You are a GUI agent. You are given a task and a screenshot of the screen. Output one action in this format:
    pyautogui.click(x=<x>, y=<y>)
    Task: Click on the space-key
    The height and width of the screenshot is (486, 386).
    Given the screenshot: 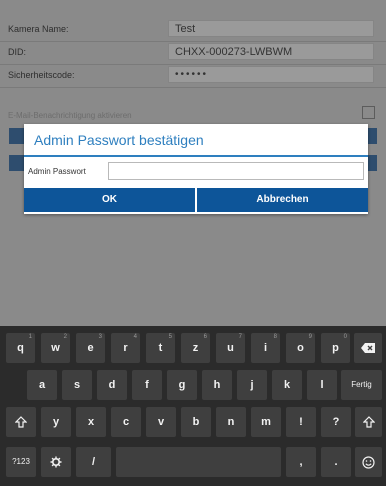 What is the action you would take?
    pyautogui.click(x=198, y=462)
    